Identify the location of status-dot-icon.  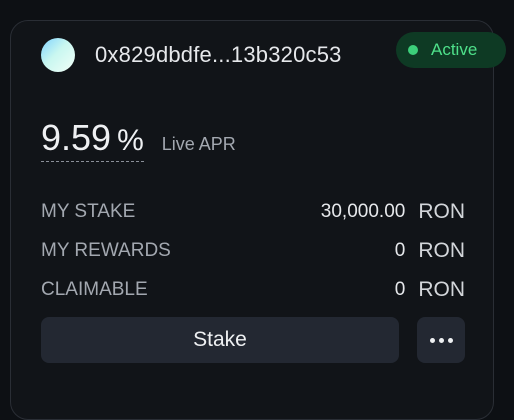
(413, 50).